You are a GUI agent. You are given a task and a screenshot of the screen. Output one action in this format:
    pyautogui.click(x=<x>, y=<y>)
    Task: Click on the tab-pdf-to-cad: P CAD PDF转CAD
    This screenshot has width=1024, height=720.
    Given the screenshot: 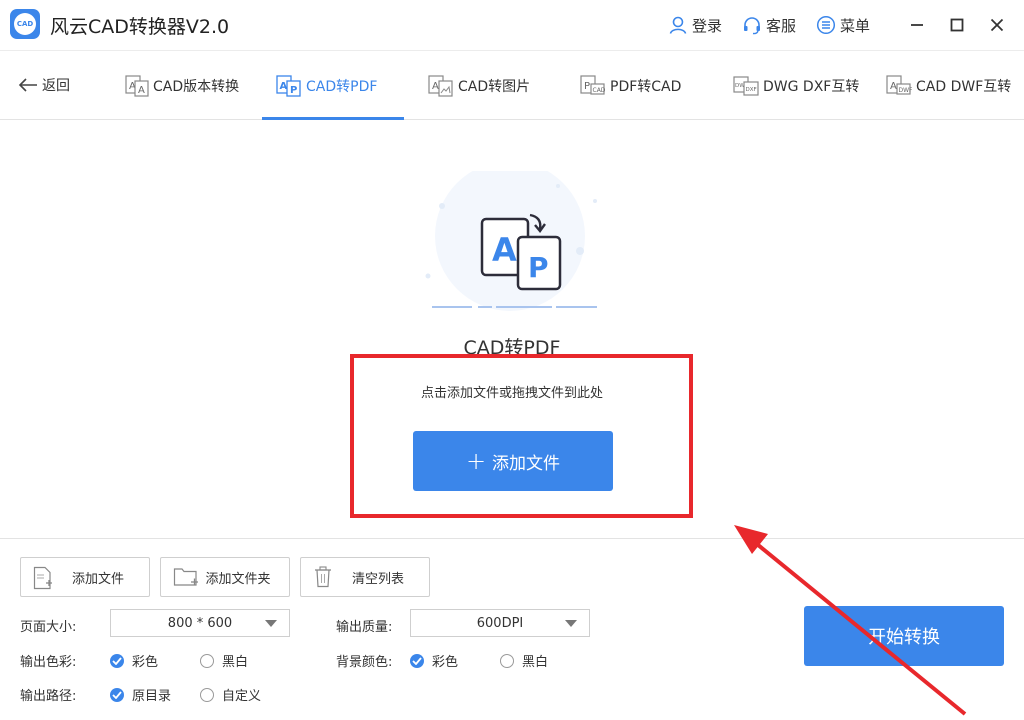 What is the action you would take?
    pyautogui.click(x=630, y=85)
    